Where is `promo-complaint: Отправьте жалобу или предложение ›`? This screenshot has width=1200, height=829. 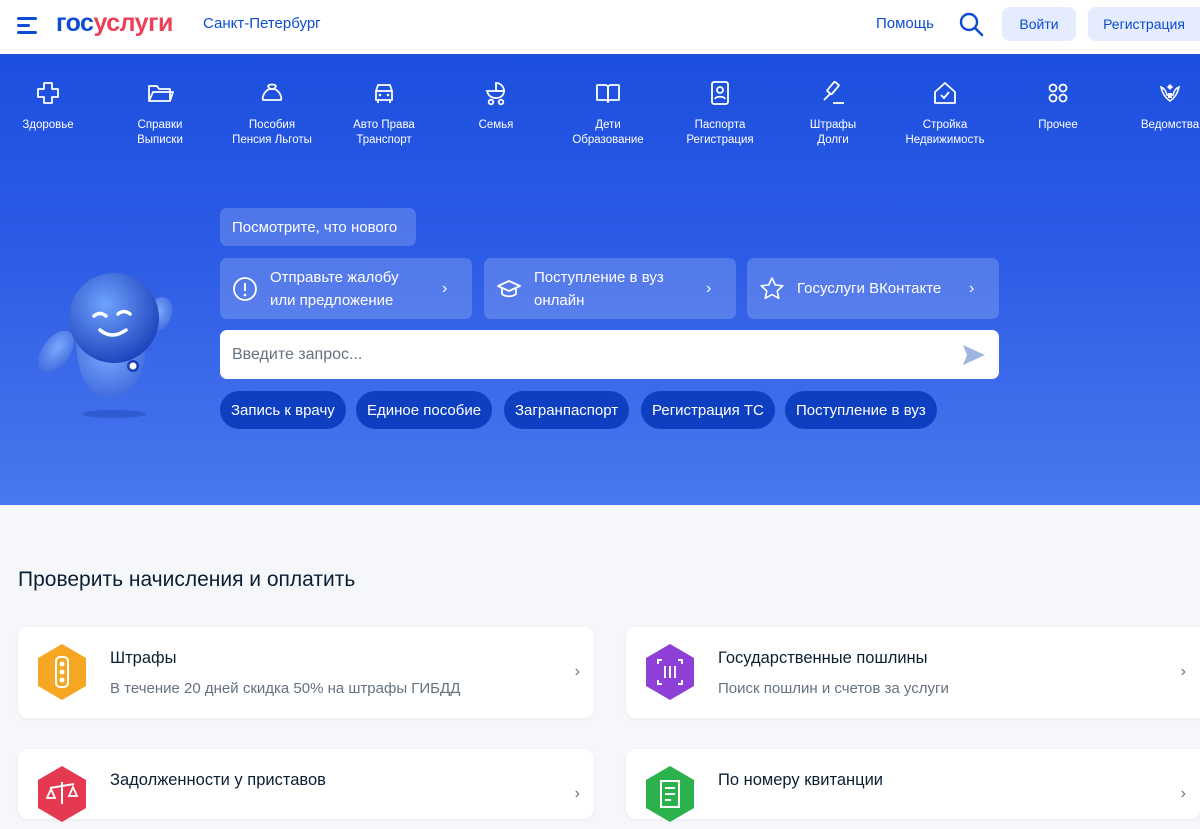 promo-complaint: Отправьте жалобу или предложение › is located at coordinates (346, 288).